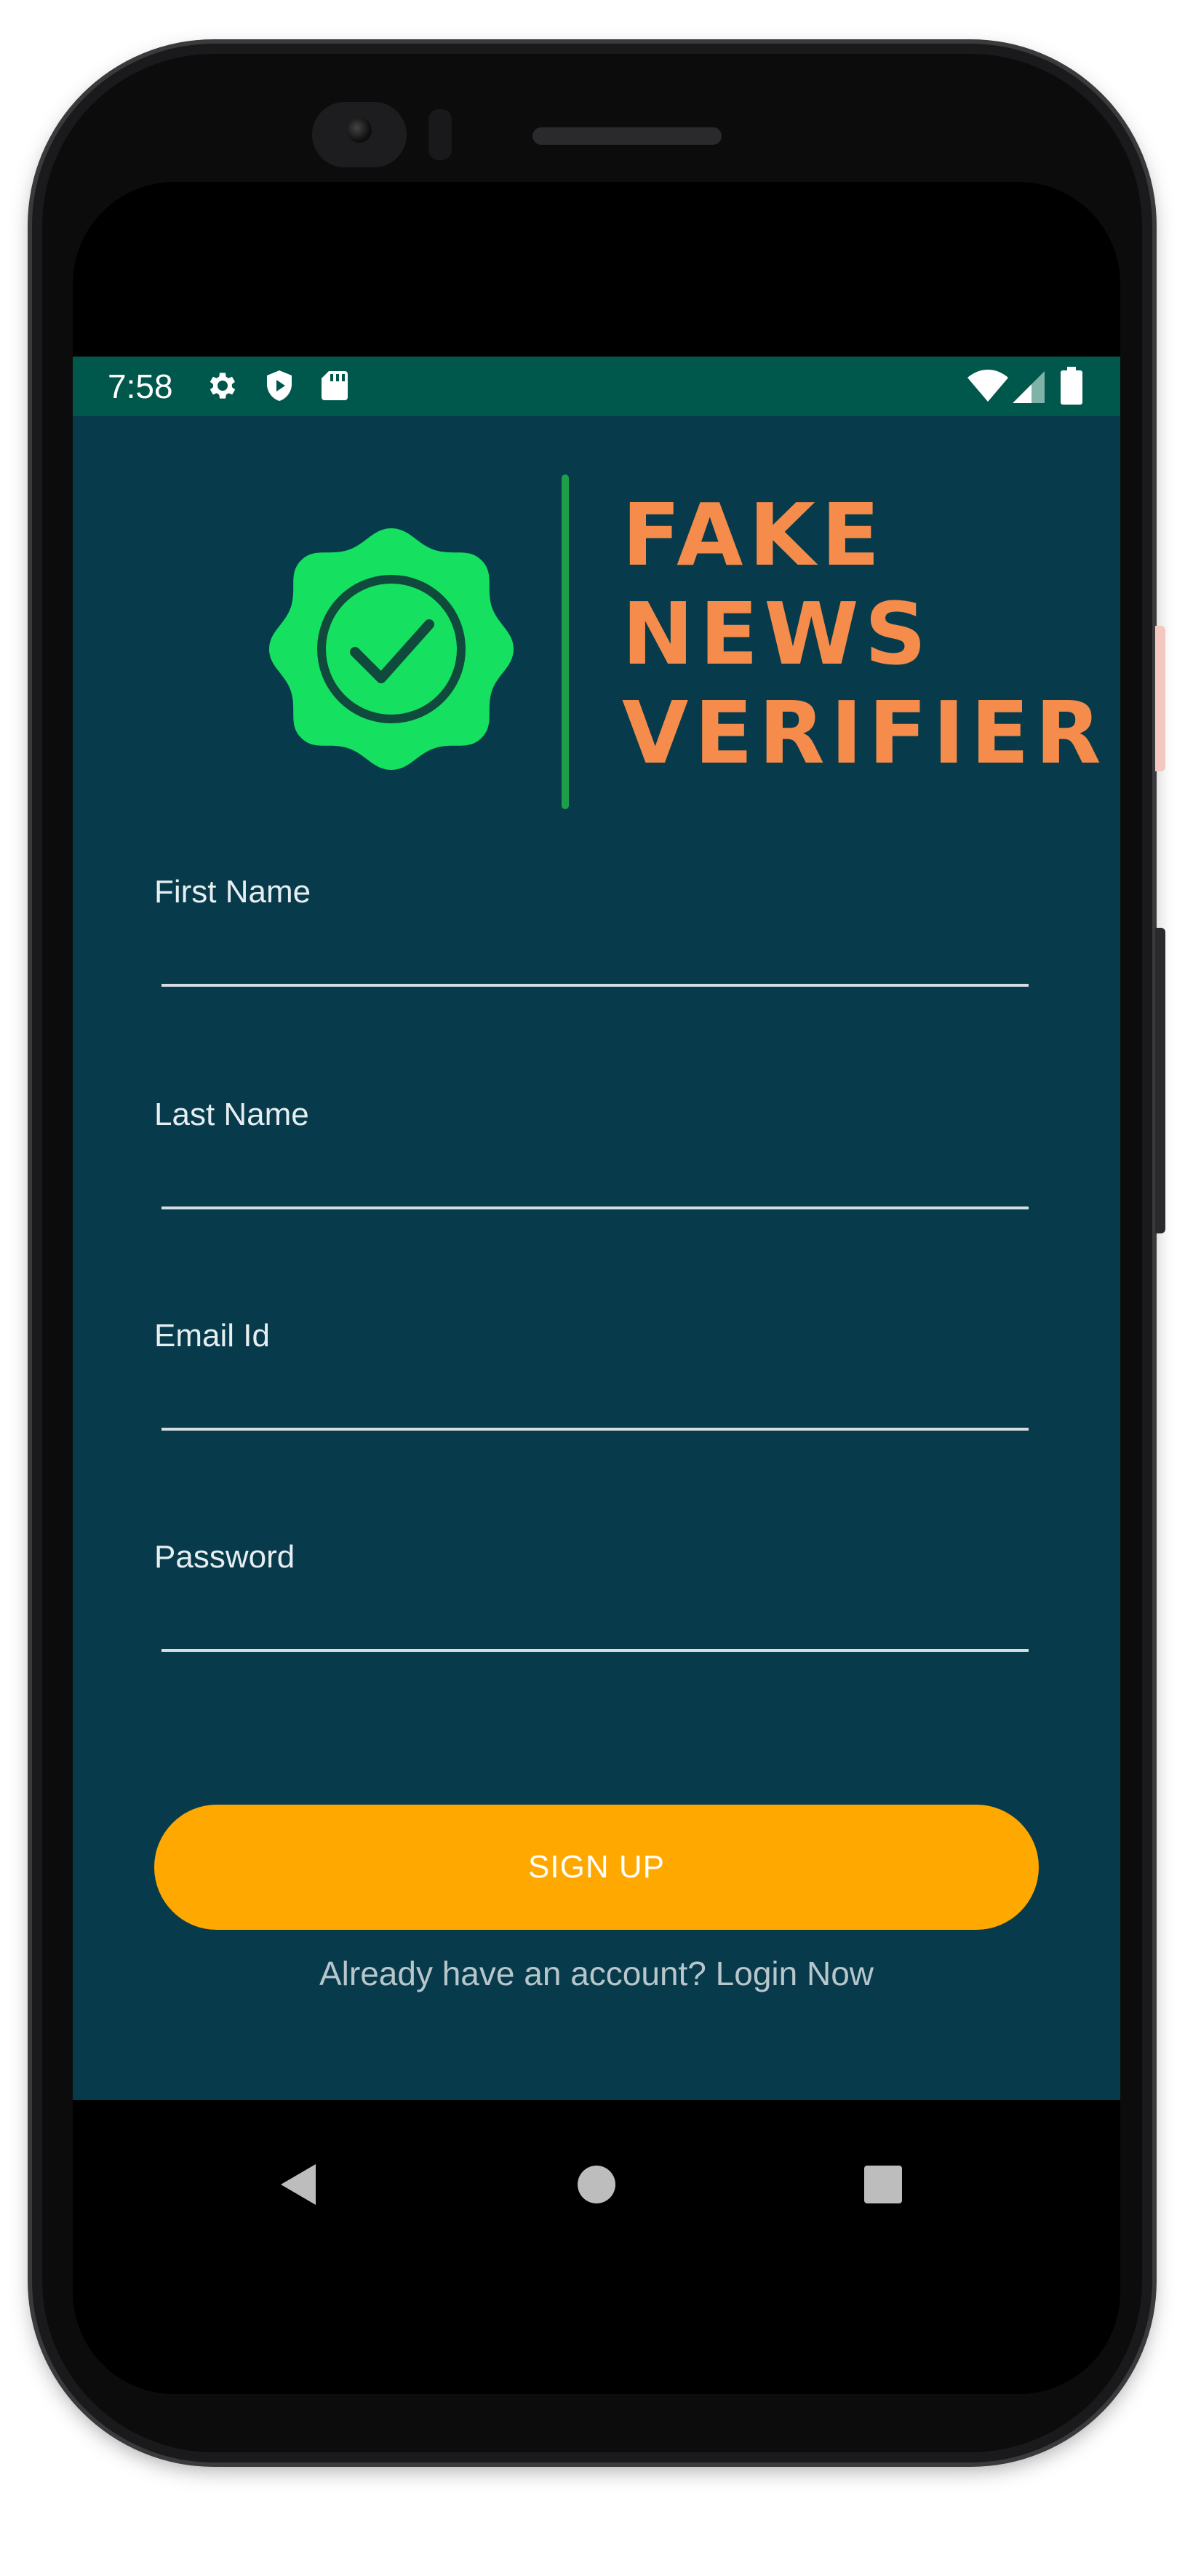 Image resolution: width=1193 pixels, height=2576 pixels. I want to click on logo-line-3: VERIFIER, so click(865, 733).